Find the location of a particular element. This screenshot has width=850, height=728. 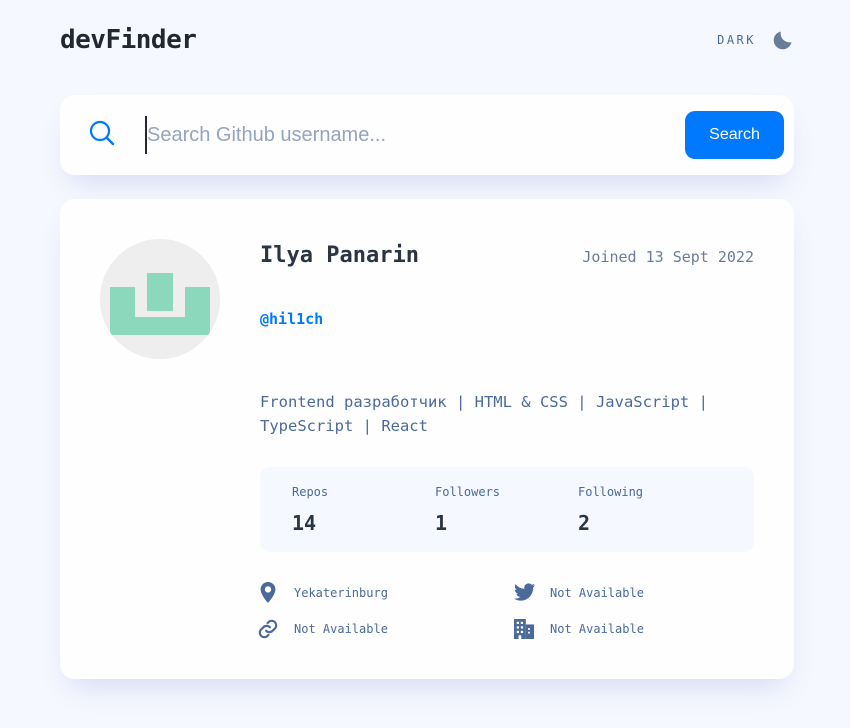

stat-value: 1 is located at coordinates (441, 523).